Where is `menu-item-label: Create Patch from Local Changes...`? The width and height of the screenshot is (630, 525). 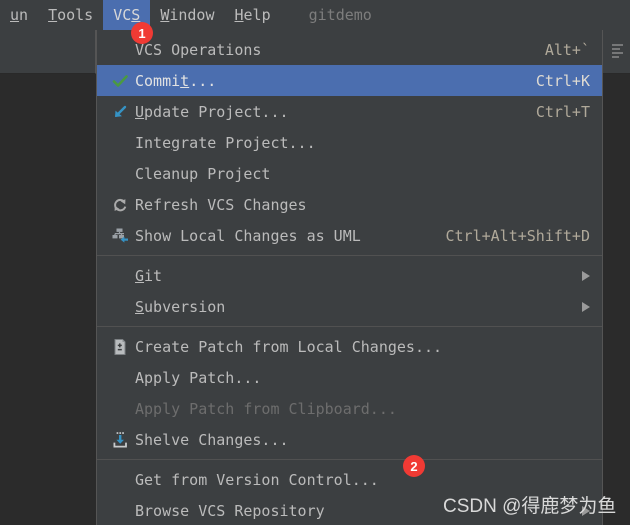
menu-item-label: Create Patch from Local Changes... is located at coordinates (289, 346).